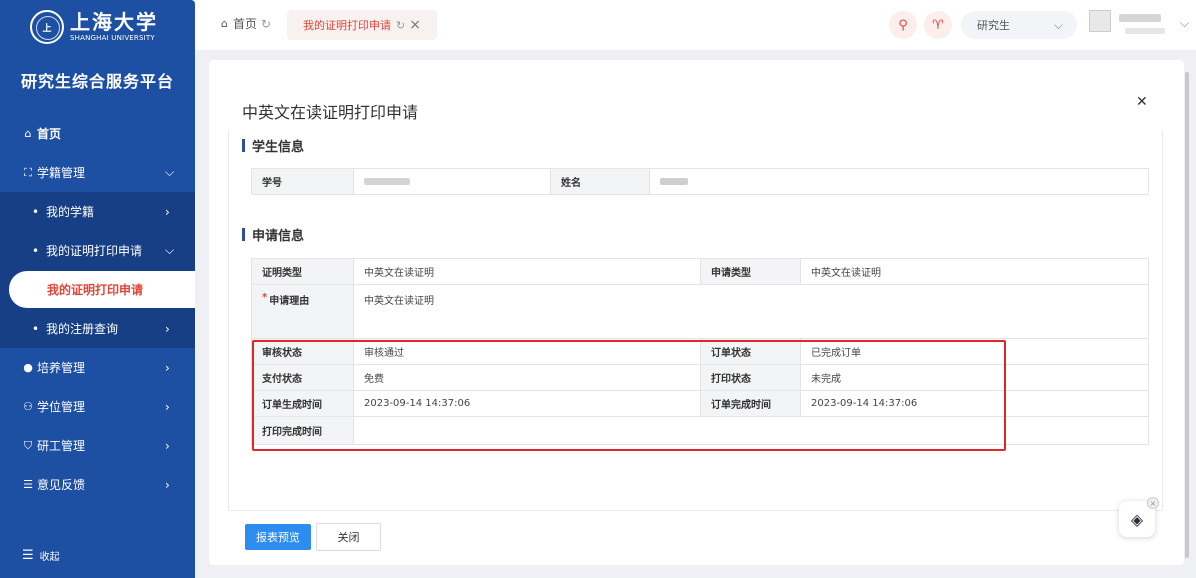  I want to click on order-create-time-label: 订单生成时间, so click(302, 403).